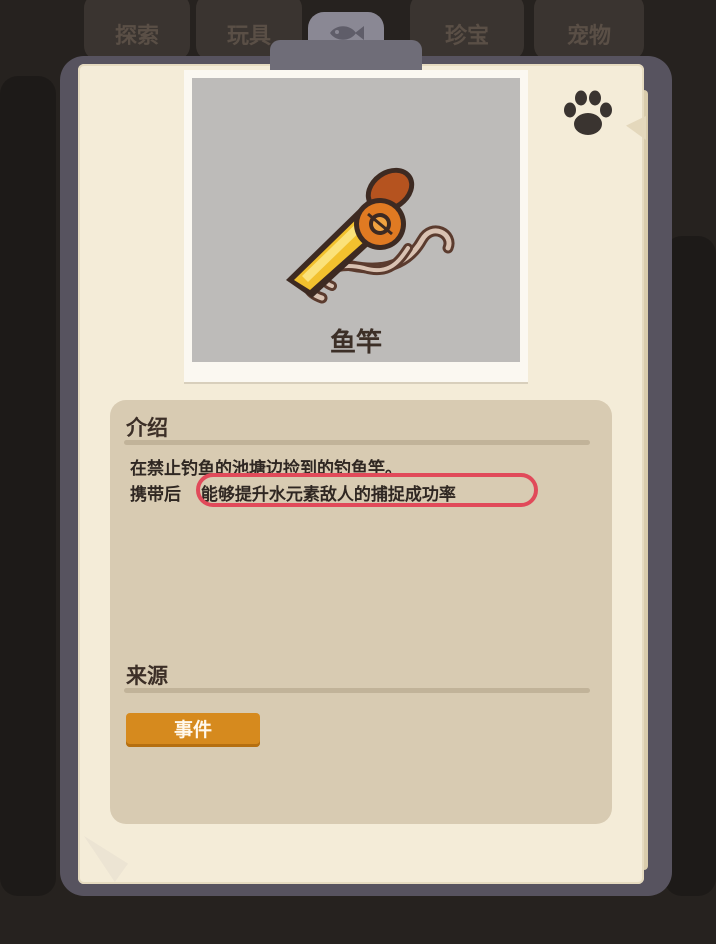  Describe the element at coordinates (137, 30) in the screenshot. I see `bg-tab-explore: 探索` at that location.